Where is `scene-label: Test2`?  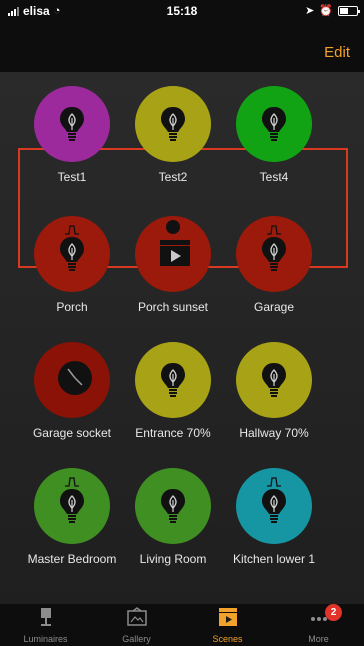
scene-label: Test2 is located at coordinates (173, 177).